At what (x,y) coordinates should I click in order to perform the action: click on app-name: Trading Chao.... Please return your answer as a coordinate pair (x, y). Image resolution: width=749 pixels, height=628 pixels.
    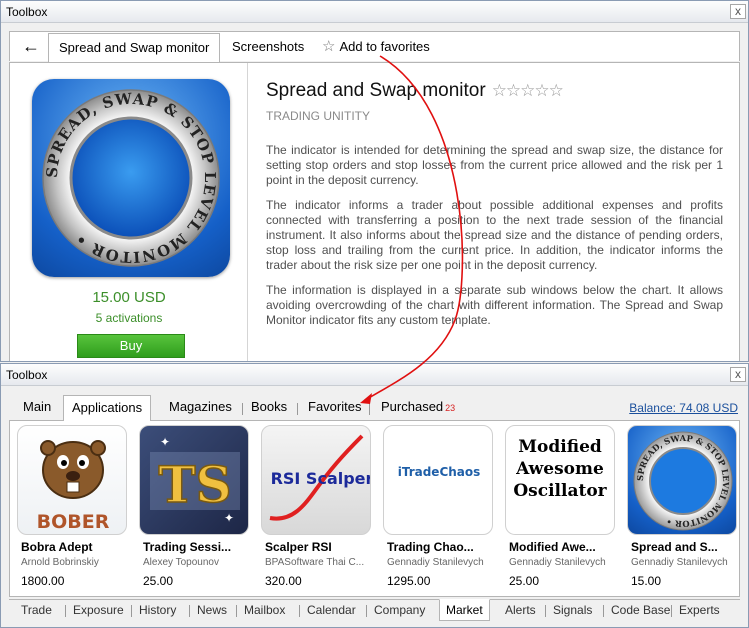
    Looking at the image, I should click on (430, 547).